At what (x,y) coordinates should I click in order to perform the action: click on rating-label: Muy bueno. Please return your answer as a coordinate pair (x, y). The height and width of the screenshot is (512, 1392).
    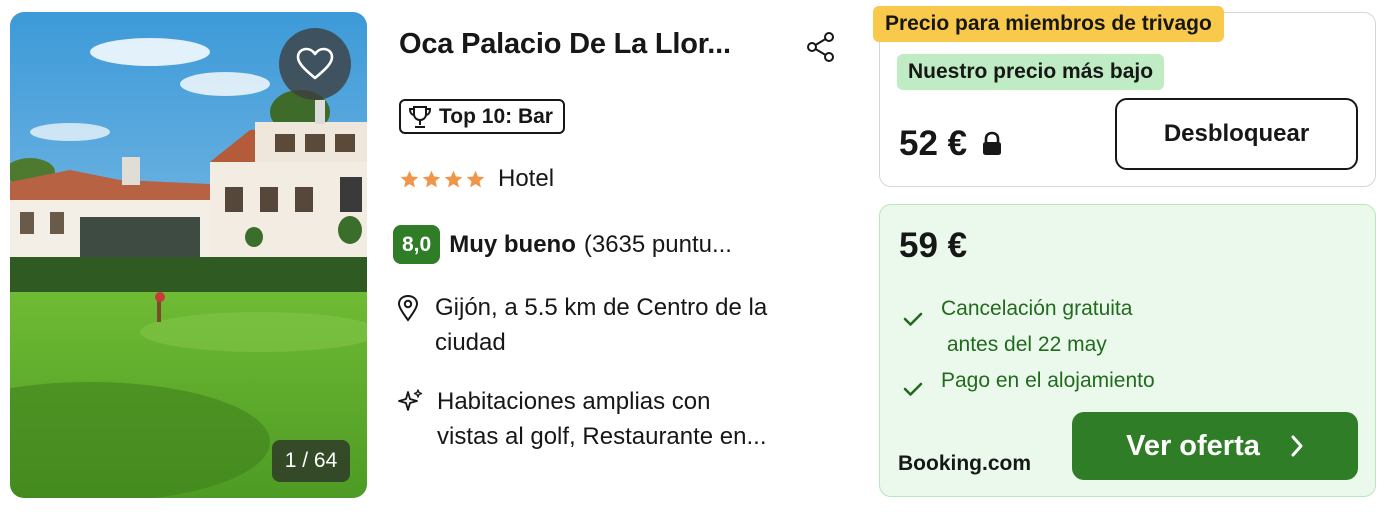
    Looking at the image, I should click on (512, 244).